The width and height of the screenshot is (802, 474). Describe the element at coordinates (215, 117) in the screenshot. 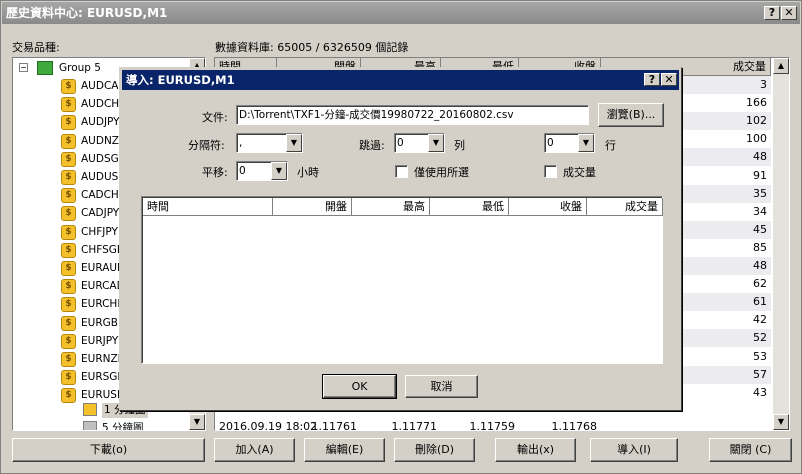

I see `file-label: 文件:` at that location.